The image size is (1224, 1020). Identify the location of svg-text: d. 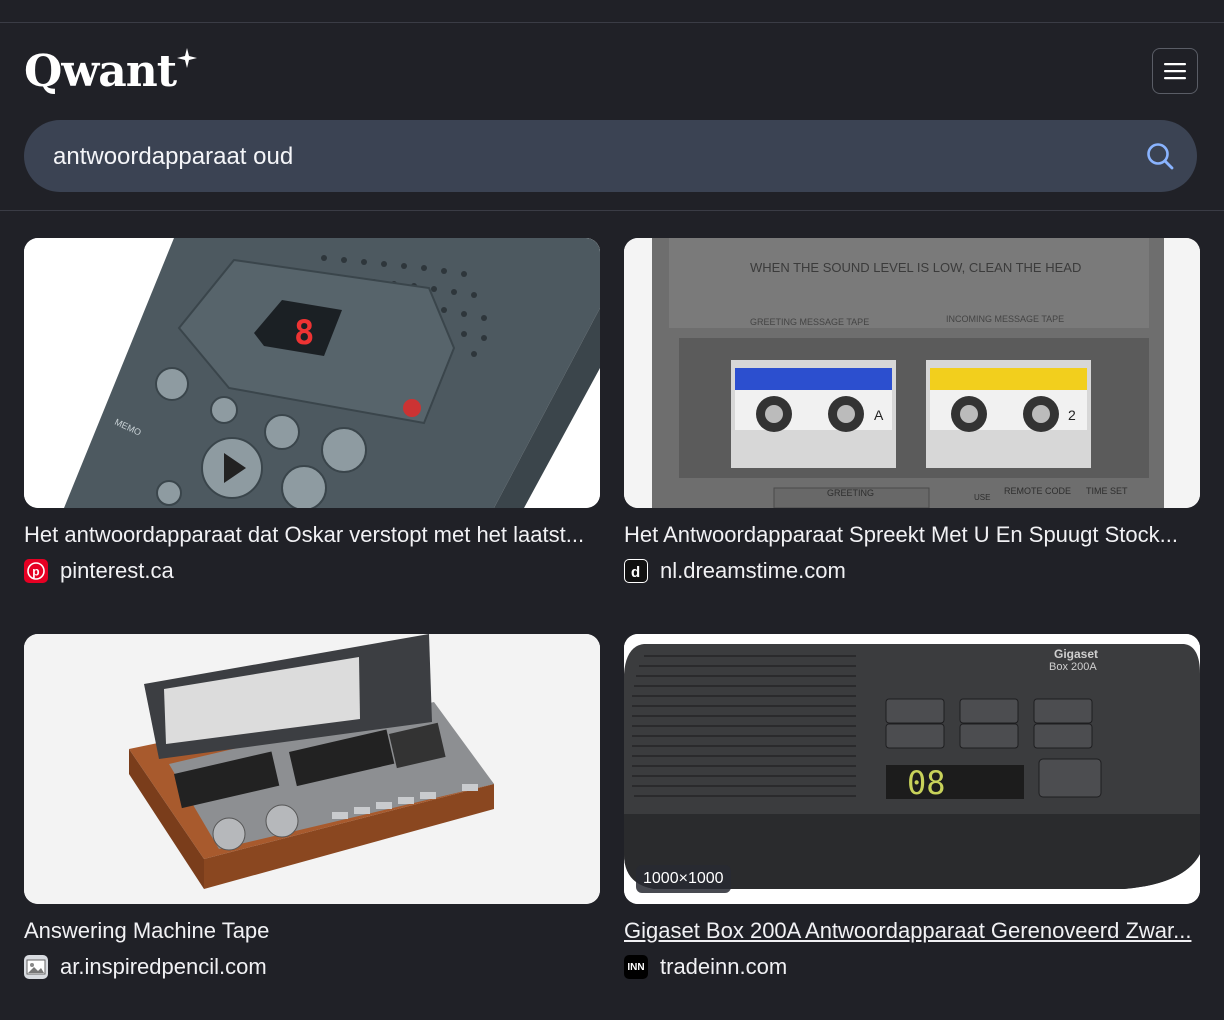
(635, 572).